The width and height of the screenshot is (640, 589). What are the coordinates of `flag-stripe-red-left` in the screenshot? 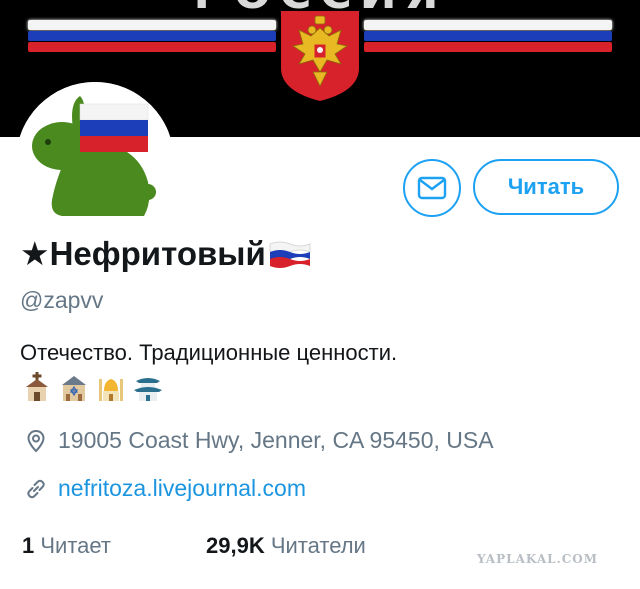 It's located at (152, 47).